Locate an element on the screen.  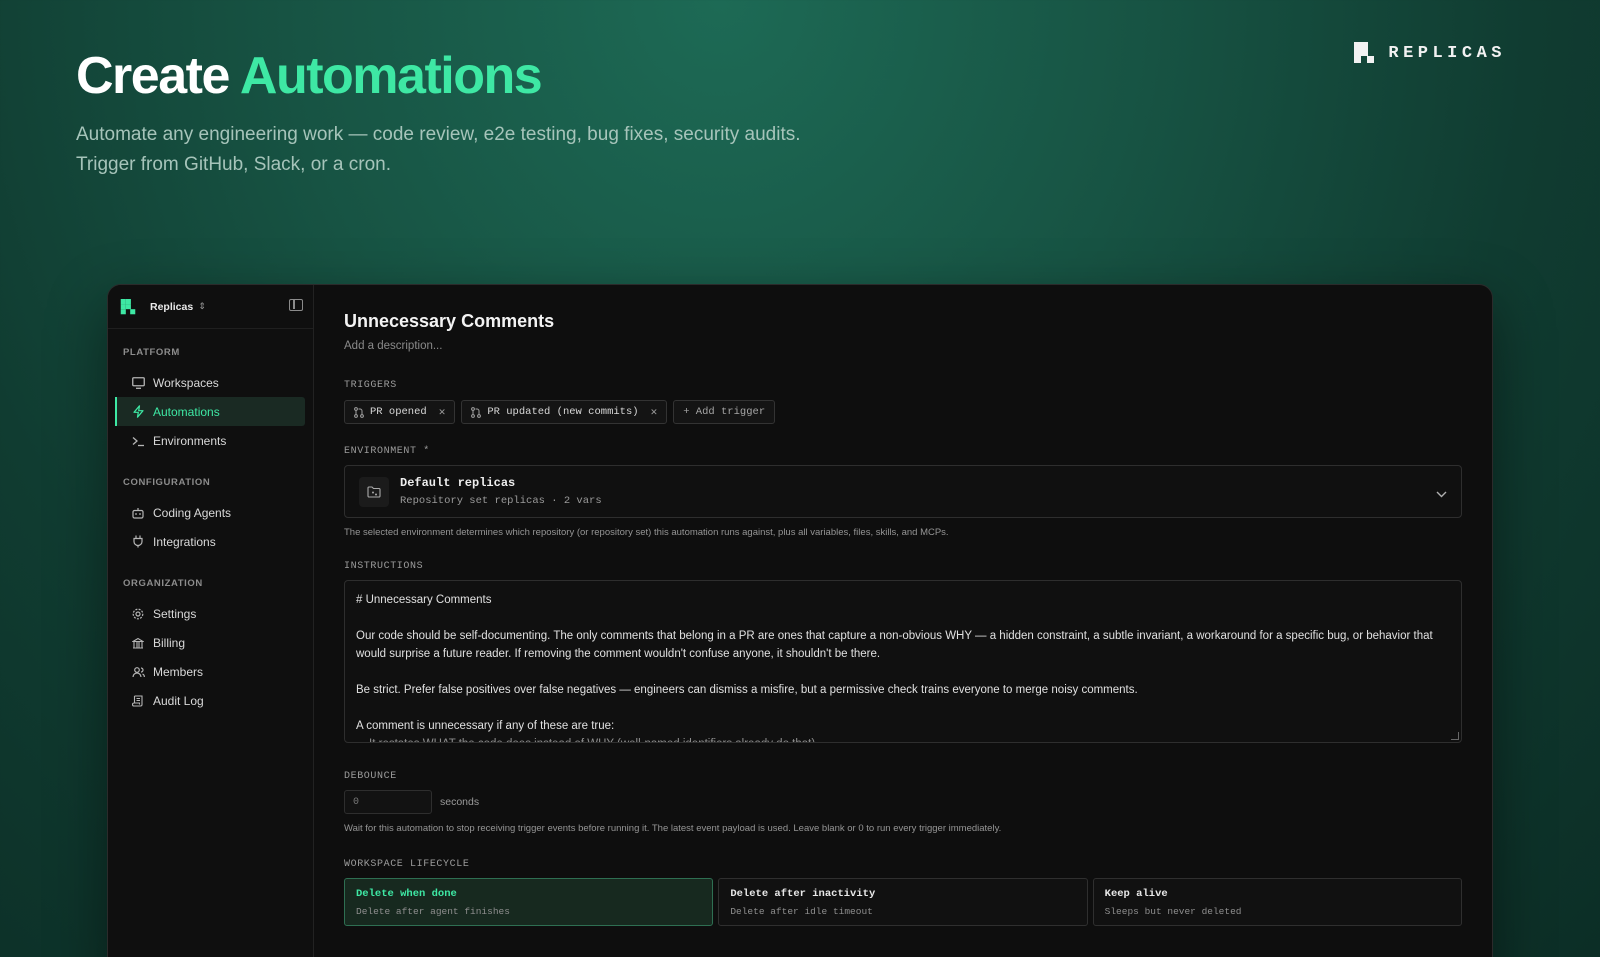
gear-icon is located at coordinates (138, 614).